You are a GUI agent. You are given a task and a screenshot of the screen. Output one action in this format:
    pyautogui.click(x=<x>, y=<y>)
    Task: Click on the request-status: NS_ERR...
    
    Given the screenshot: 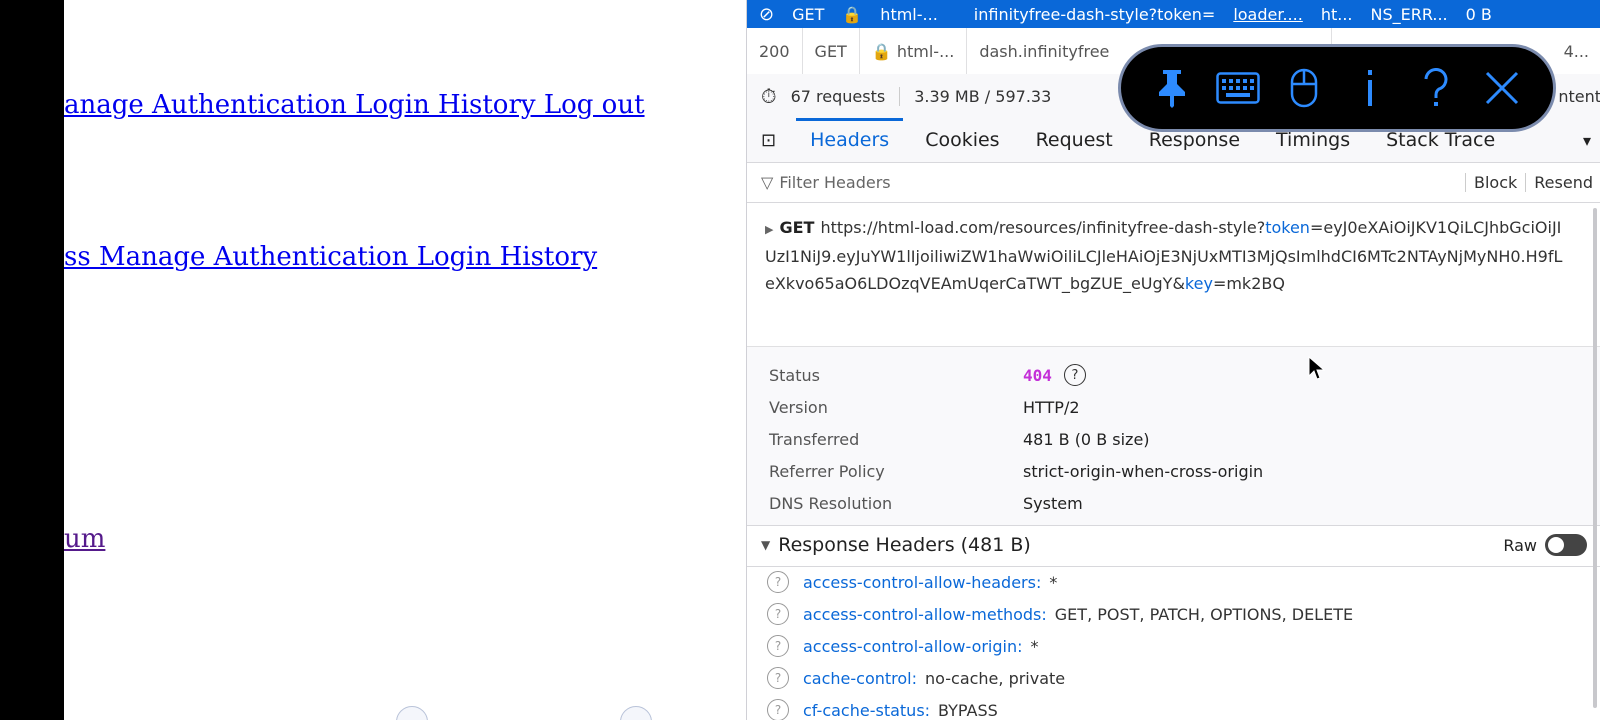 What is the action you would take?
    pyautogui.click(x=1409, y=14)
    